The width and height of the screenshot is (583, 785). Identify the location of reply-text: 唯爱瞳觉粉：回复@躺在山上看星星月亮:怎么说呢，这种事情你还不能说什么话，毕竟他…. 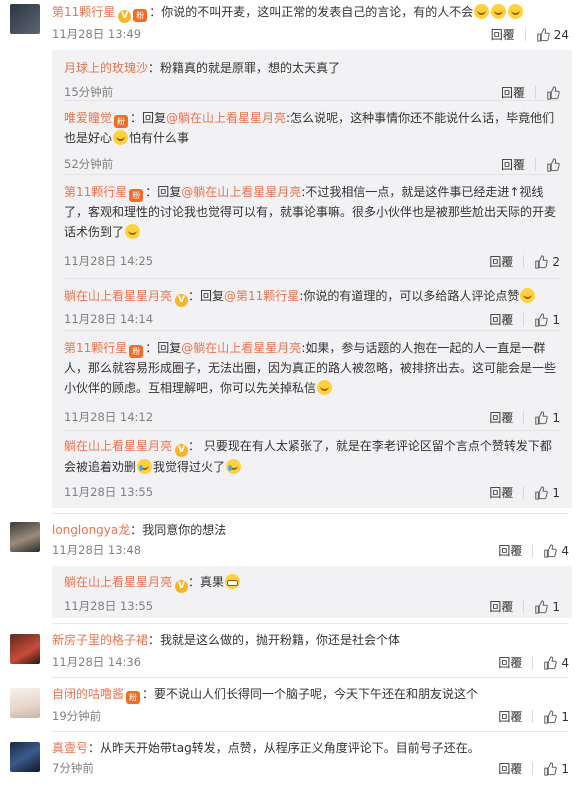
(309, 128).